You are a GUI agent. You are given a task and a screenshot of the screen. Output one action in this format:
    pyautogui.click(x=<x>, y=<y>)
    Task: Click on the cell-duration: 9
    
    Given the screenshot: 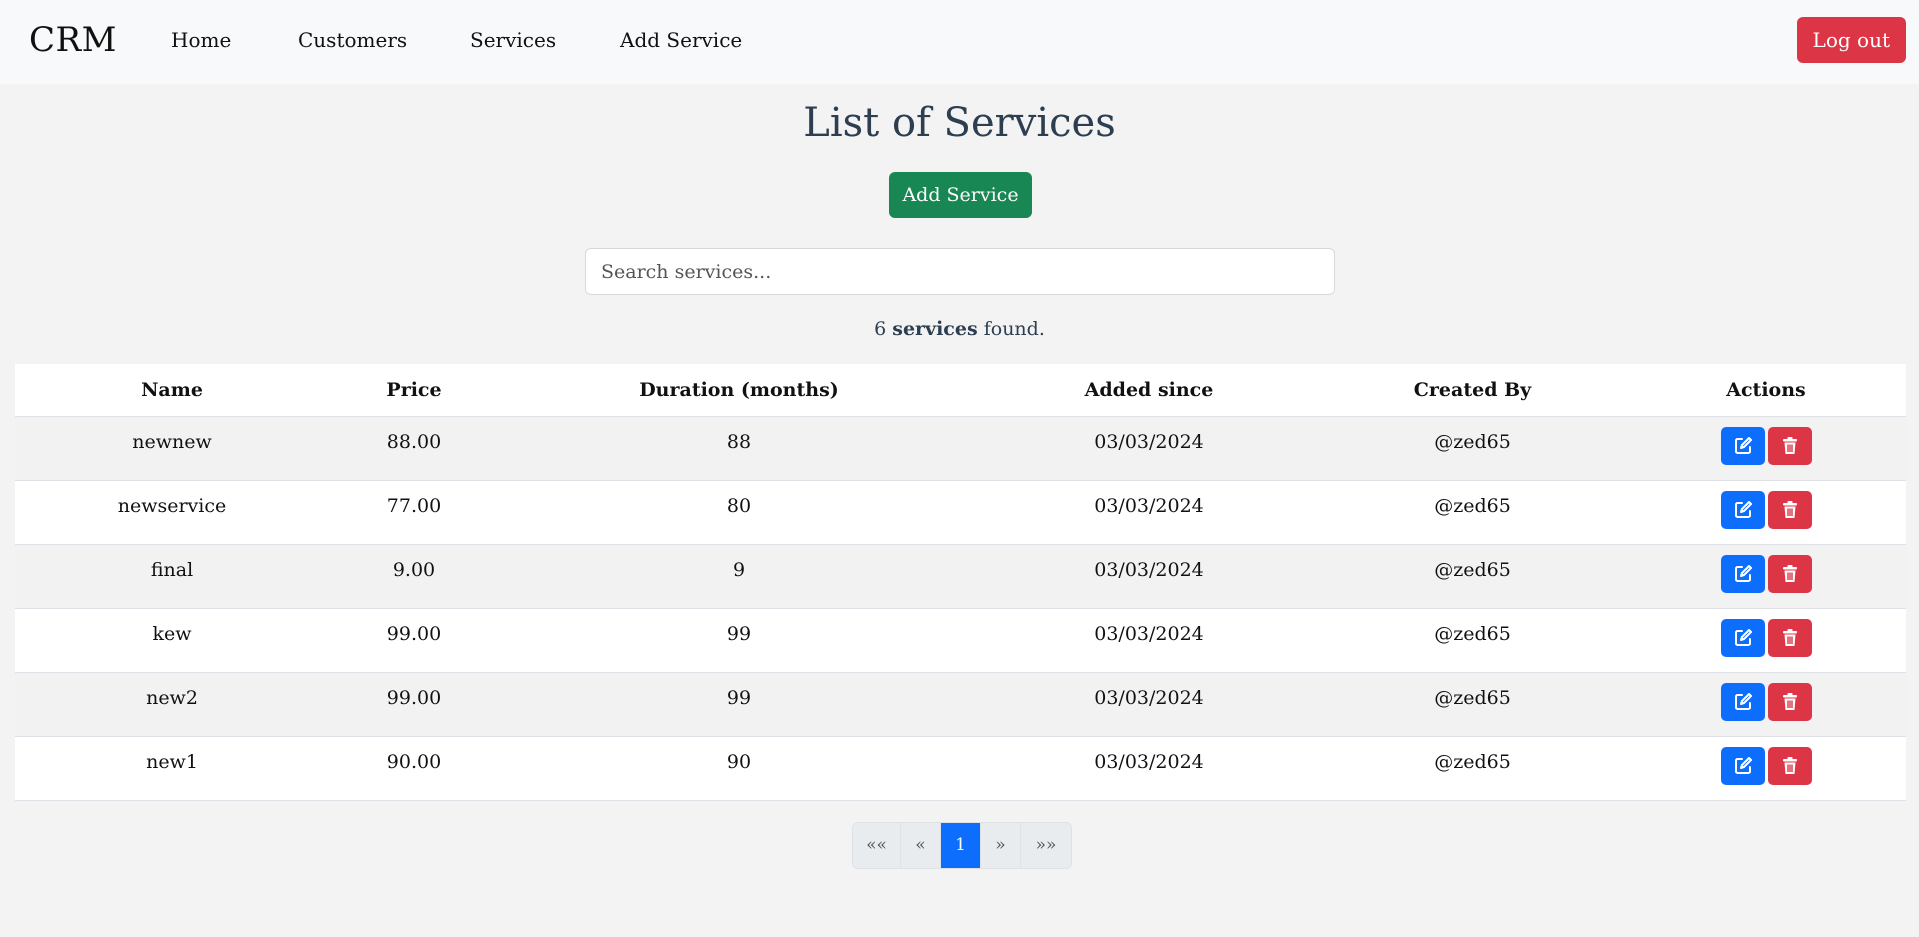 What is the action you would take?
    pyautogui.click(x=739, y=576)
    